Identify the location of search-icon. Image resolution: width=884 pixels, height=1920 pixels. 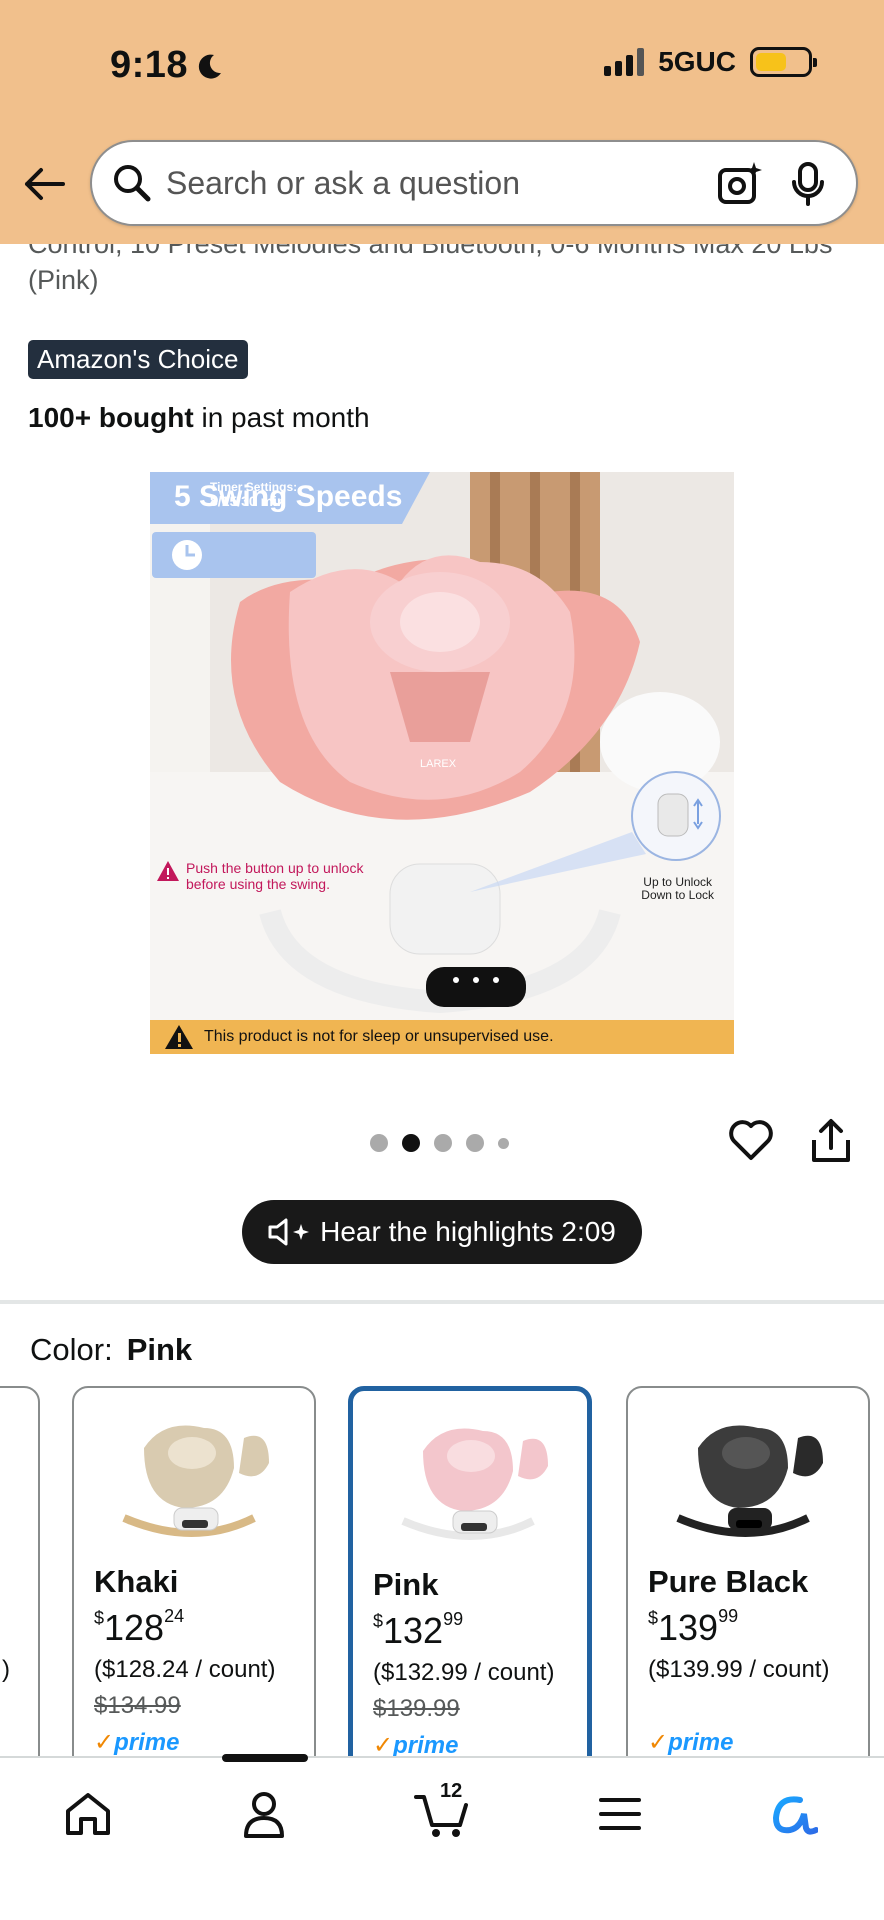
(132, 183).